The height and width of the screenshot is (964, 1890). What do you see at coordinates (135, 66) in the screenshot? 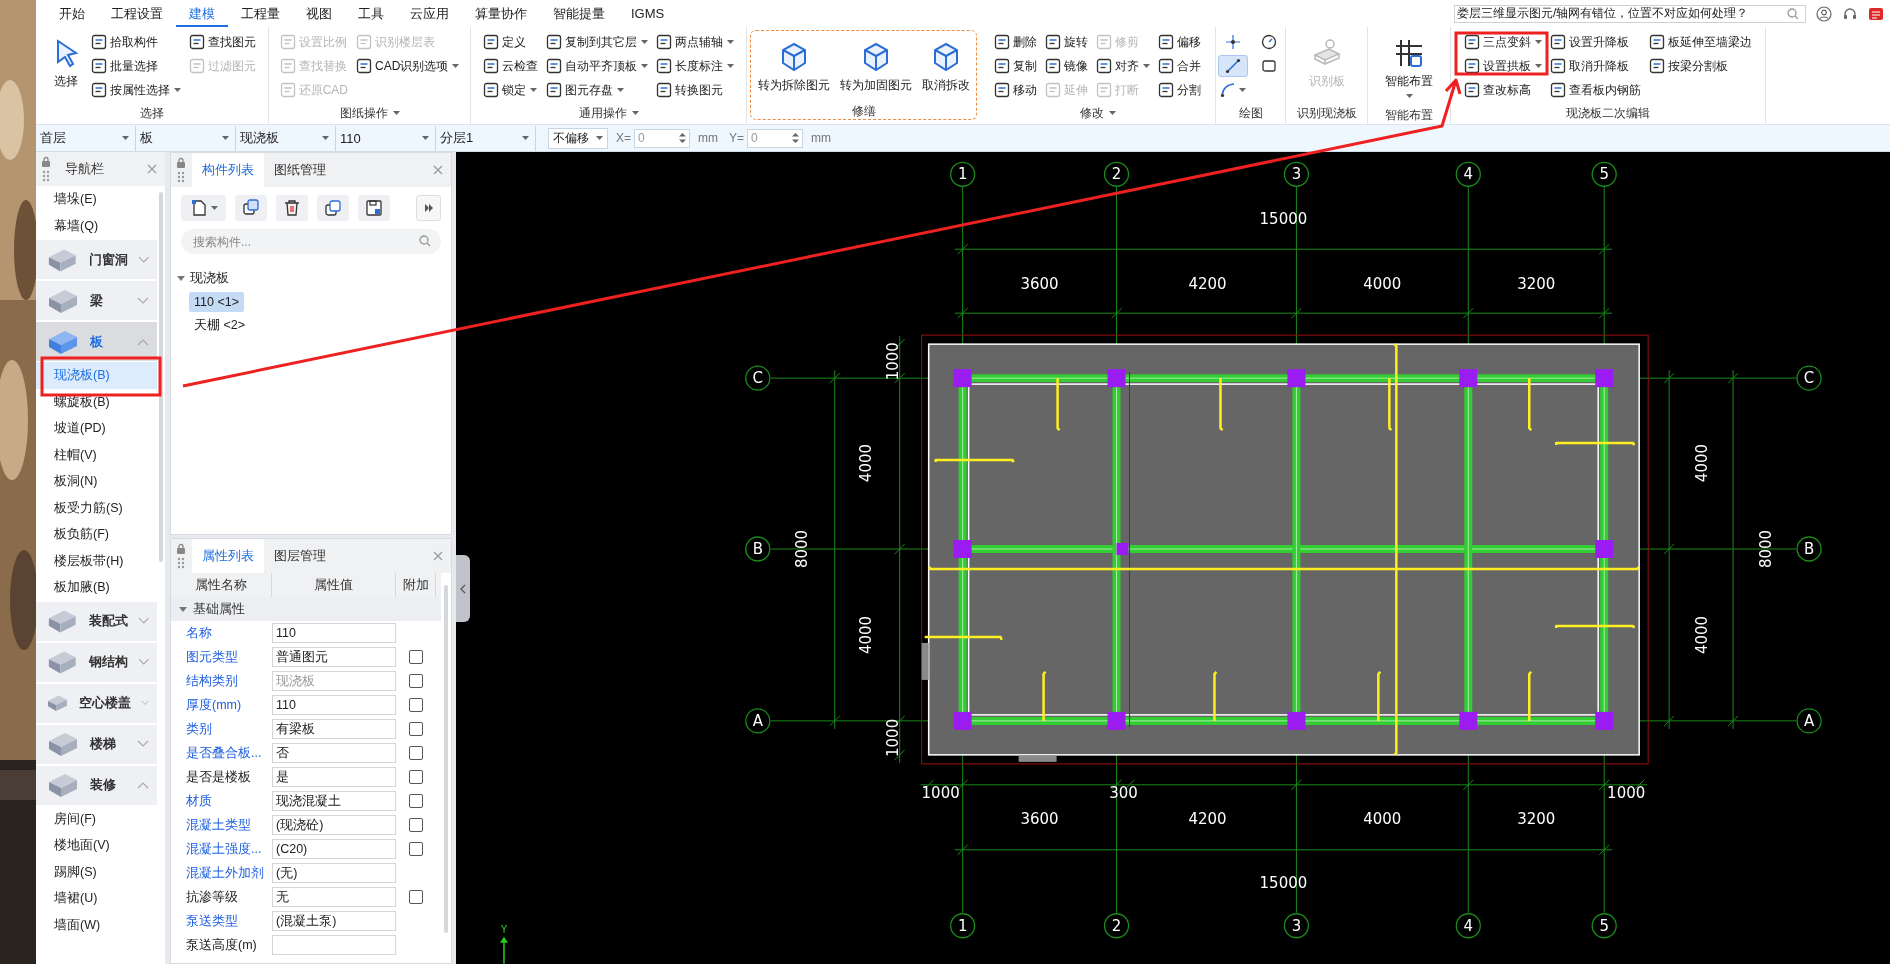
I see `ribbon-button: 批量选择` at bounding box center [135, 66].